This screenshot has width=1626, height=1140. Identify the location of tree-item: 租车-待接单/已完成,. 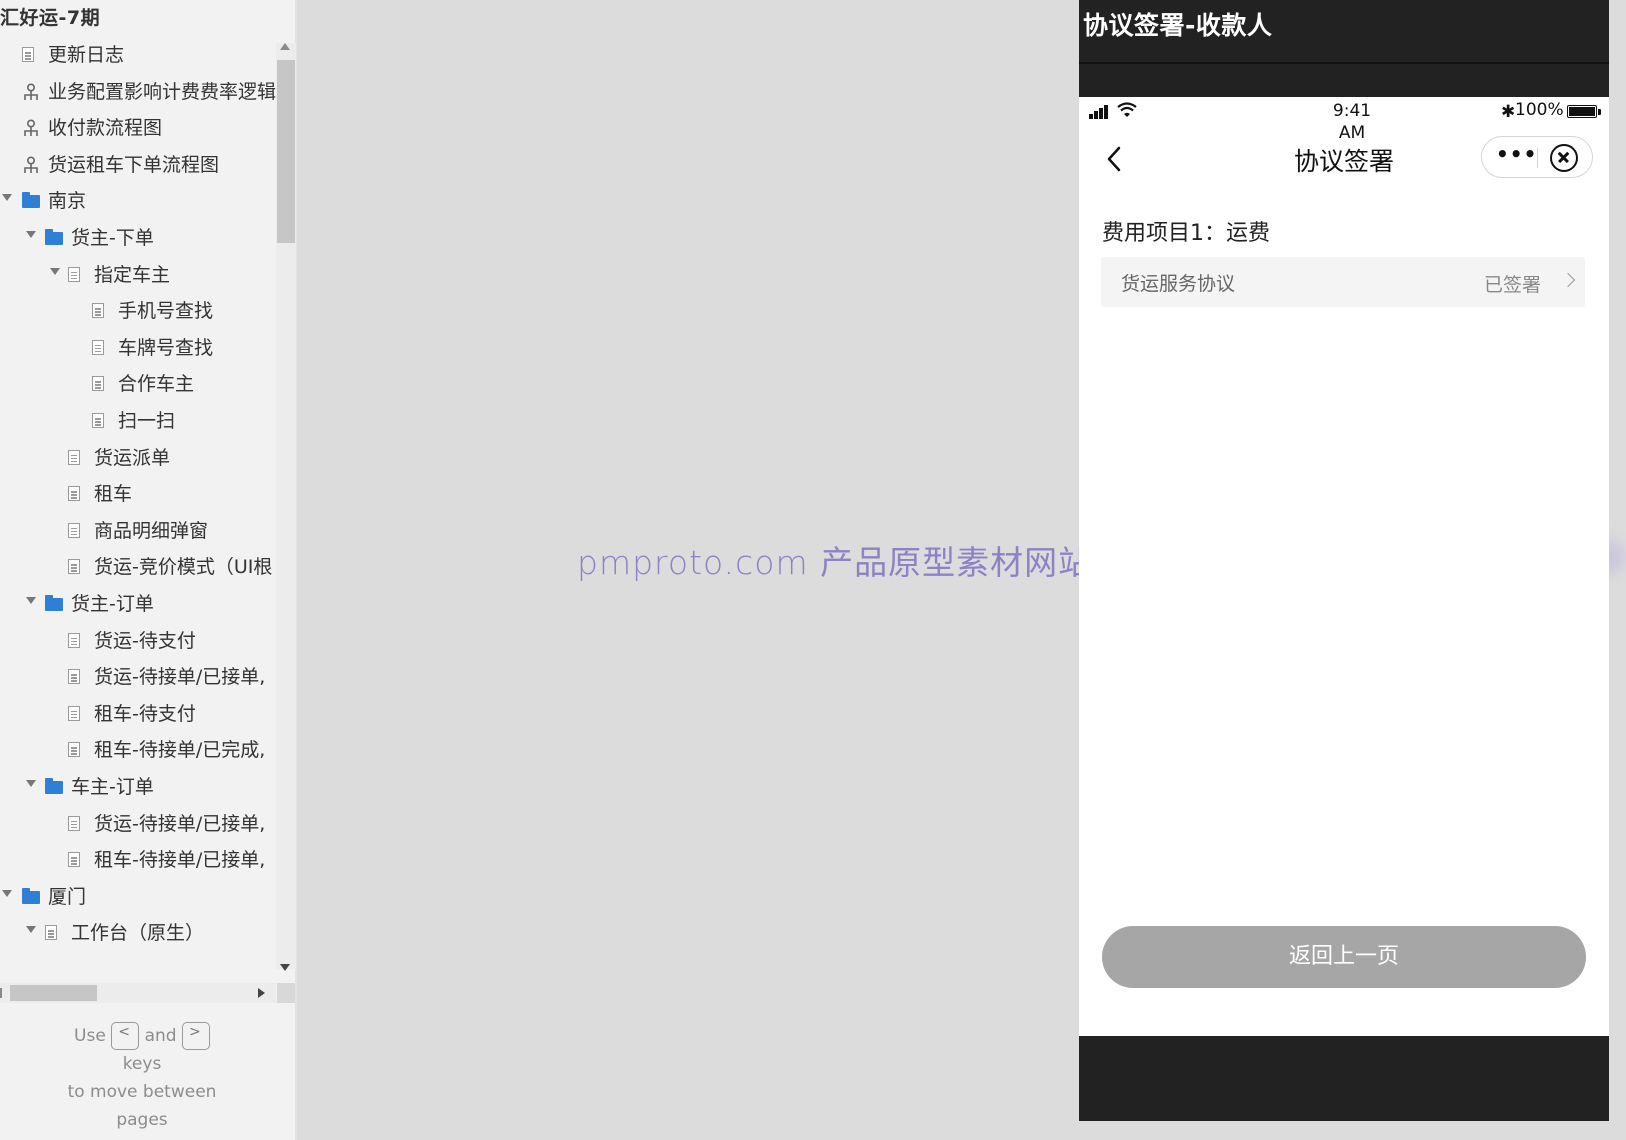
(138, 750).